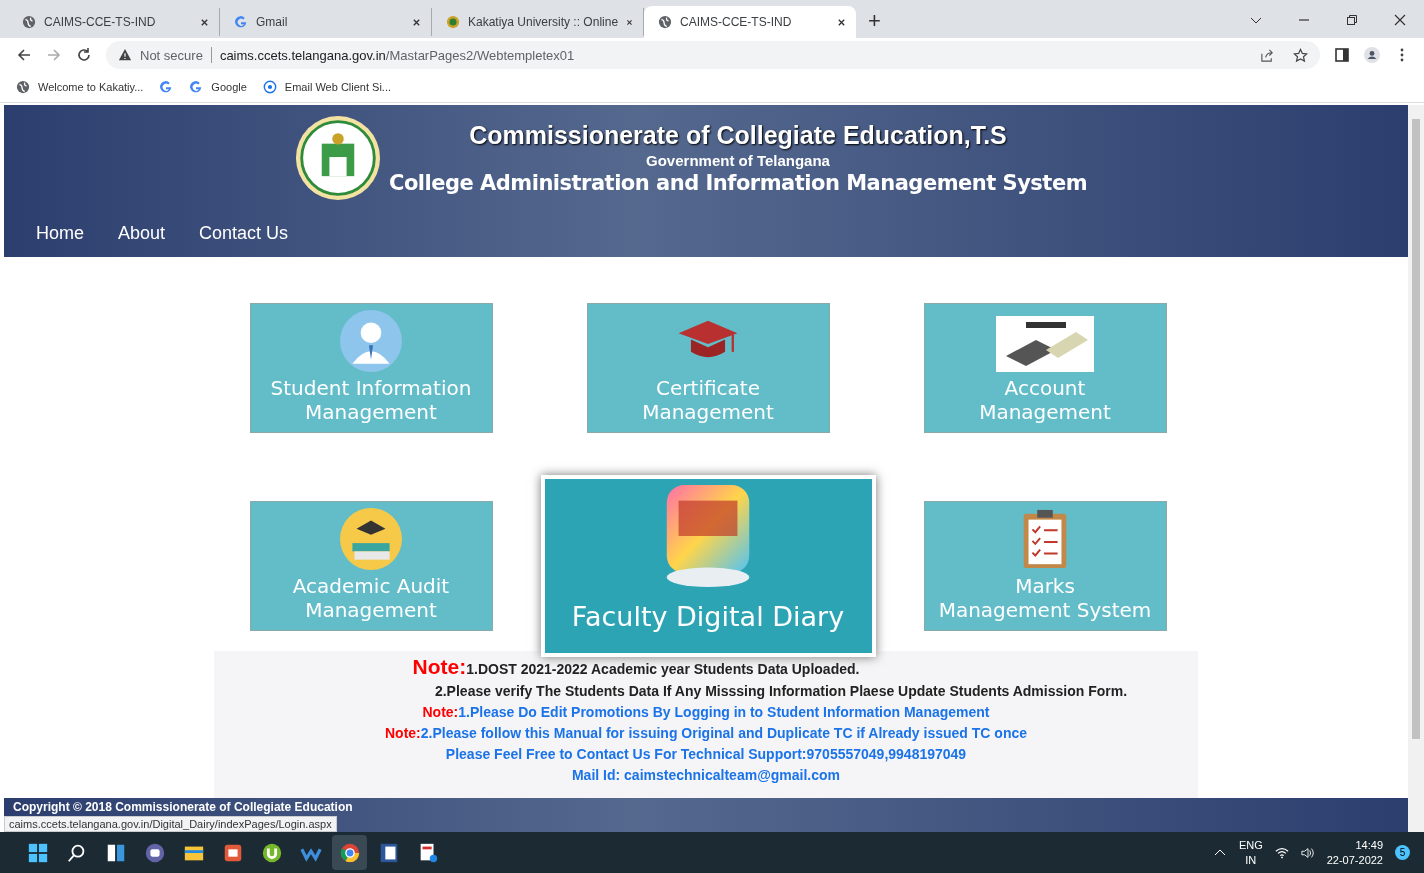 The image size is (1424, 873). Describe the element at coordinates (183, 807) in the screenshot. I see `copyright-text: Copyright © 2018 Commissionerate of Collegiate Education` at that location.